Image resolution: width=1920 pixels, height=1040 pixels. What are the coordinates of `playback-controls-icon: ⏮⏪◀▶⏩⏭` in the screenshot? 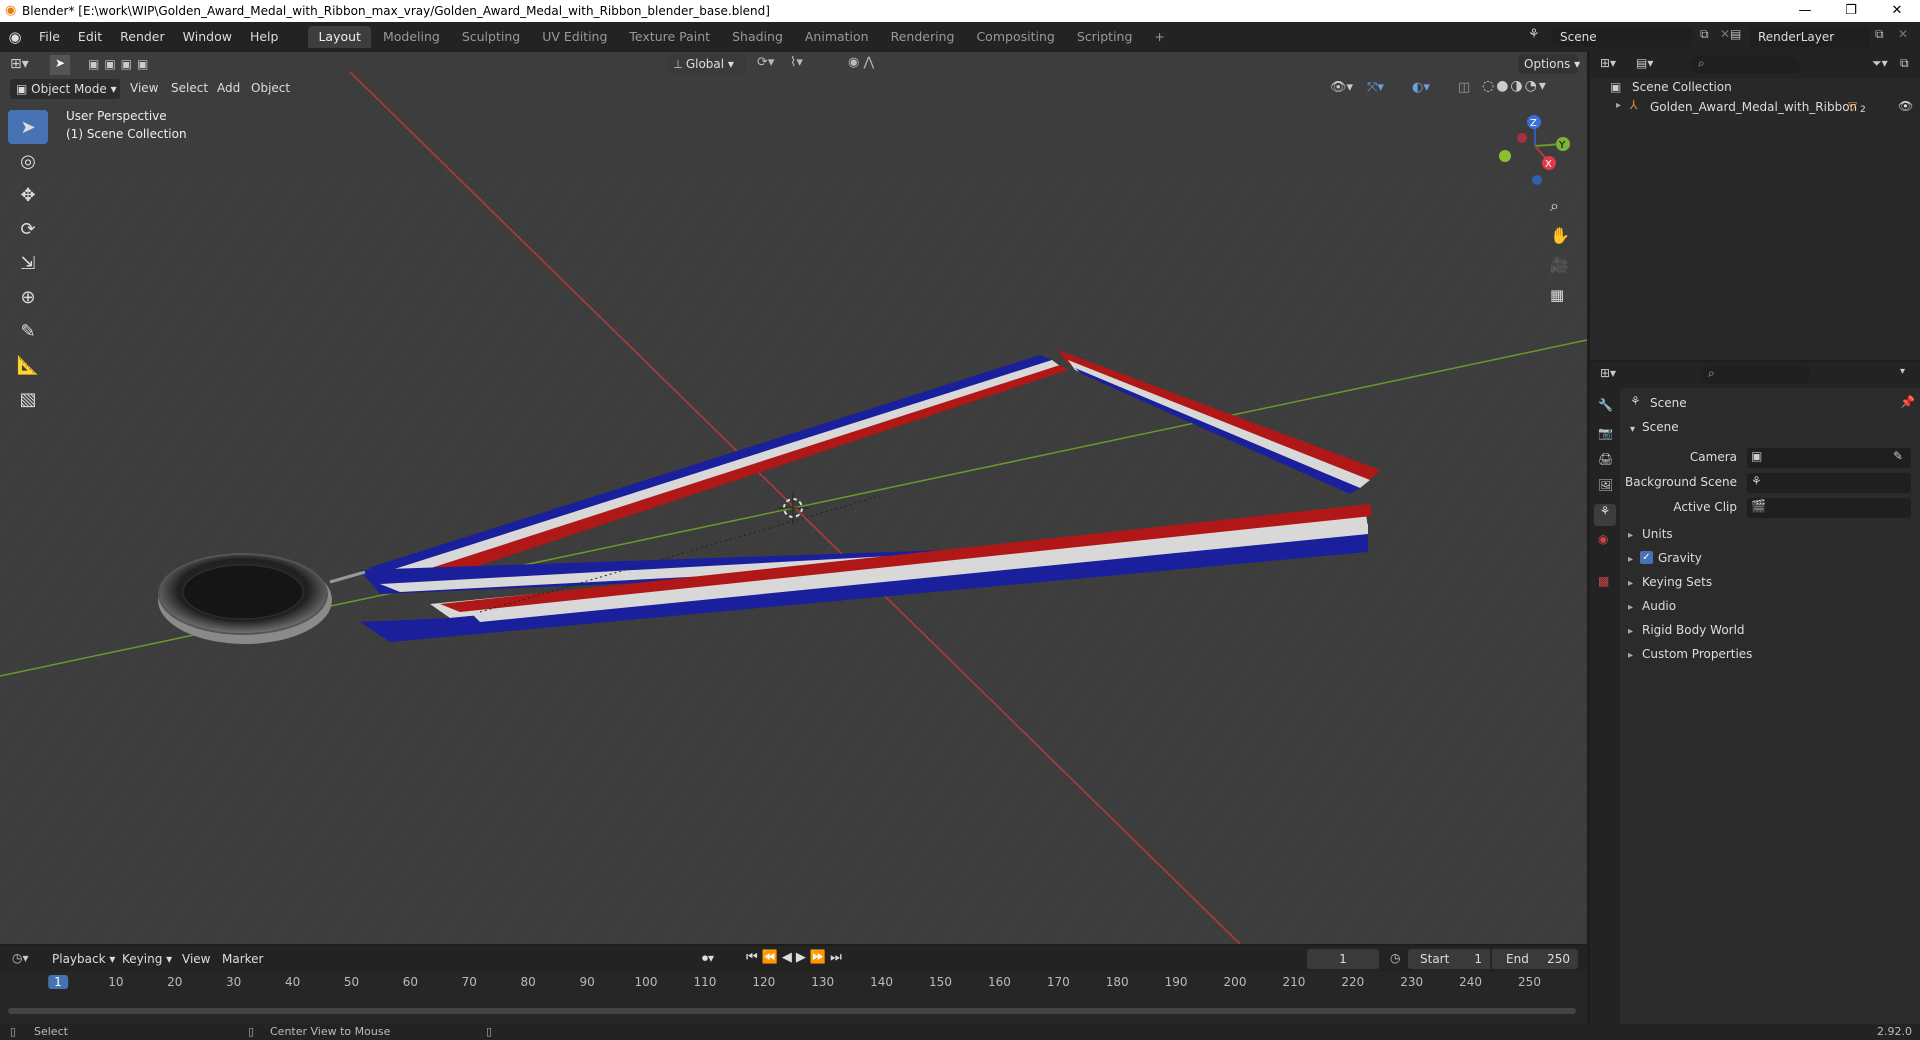 It's located at (796, 957).